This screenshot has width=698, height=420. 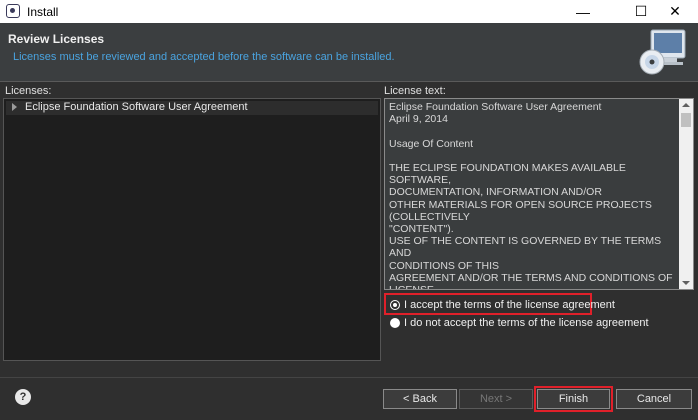 What do you see at coordinates (583, 11) in the screenshot?
I see `minimize-button: —` at bounding box center [583, 11].